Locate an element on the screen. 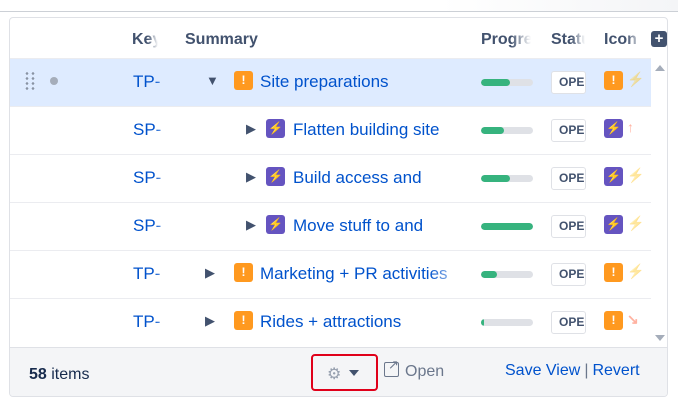 The height and width of the screenshot is (405, 678). header-status: Status is located at coordinates (568, 40).